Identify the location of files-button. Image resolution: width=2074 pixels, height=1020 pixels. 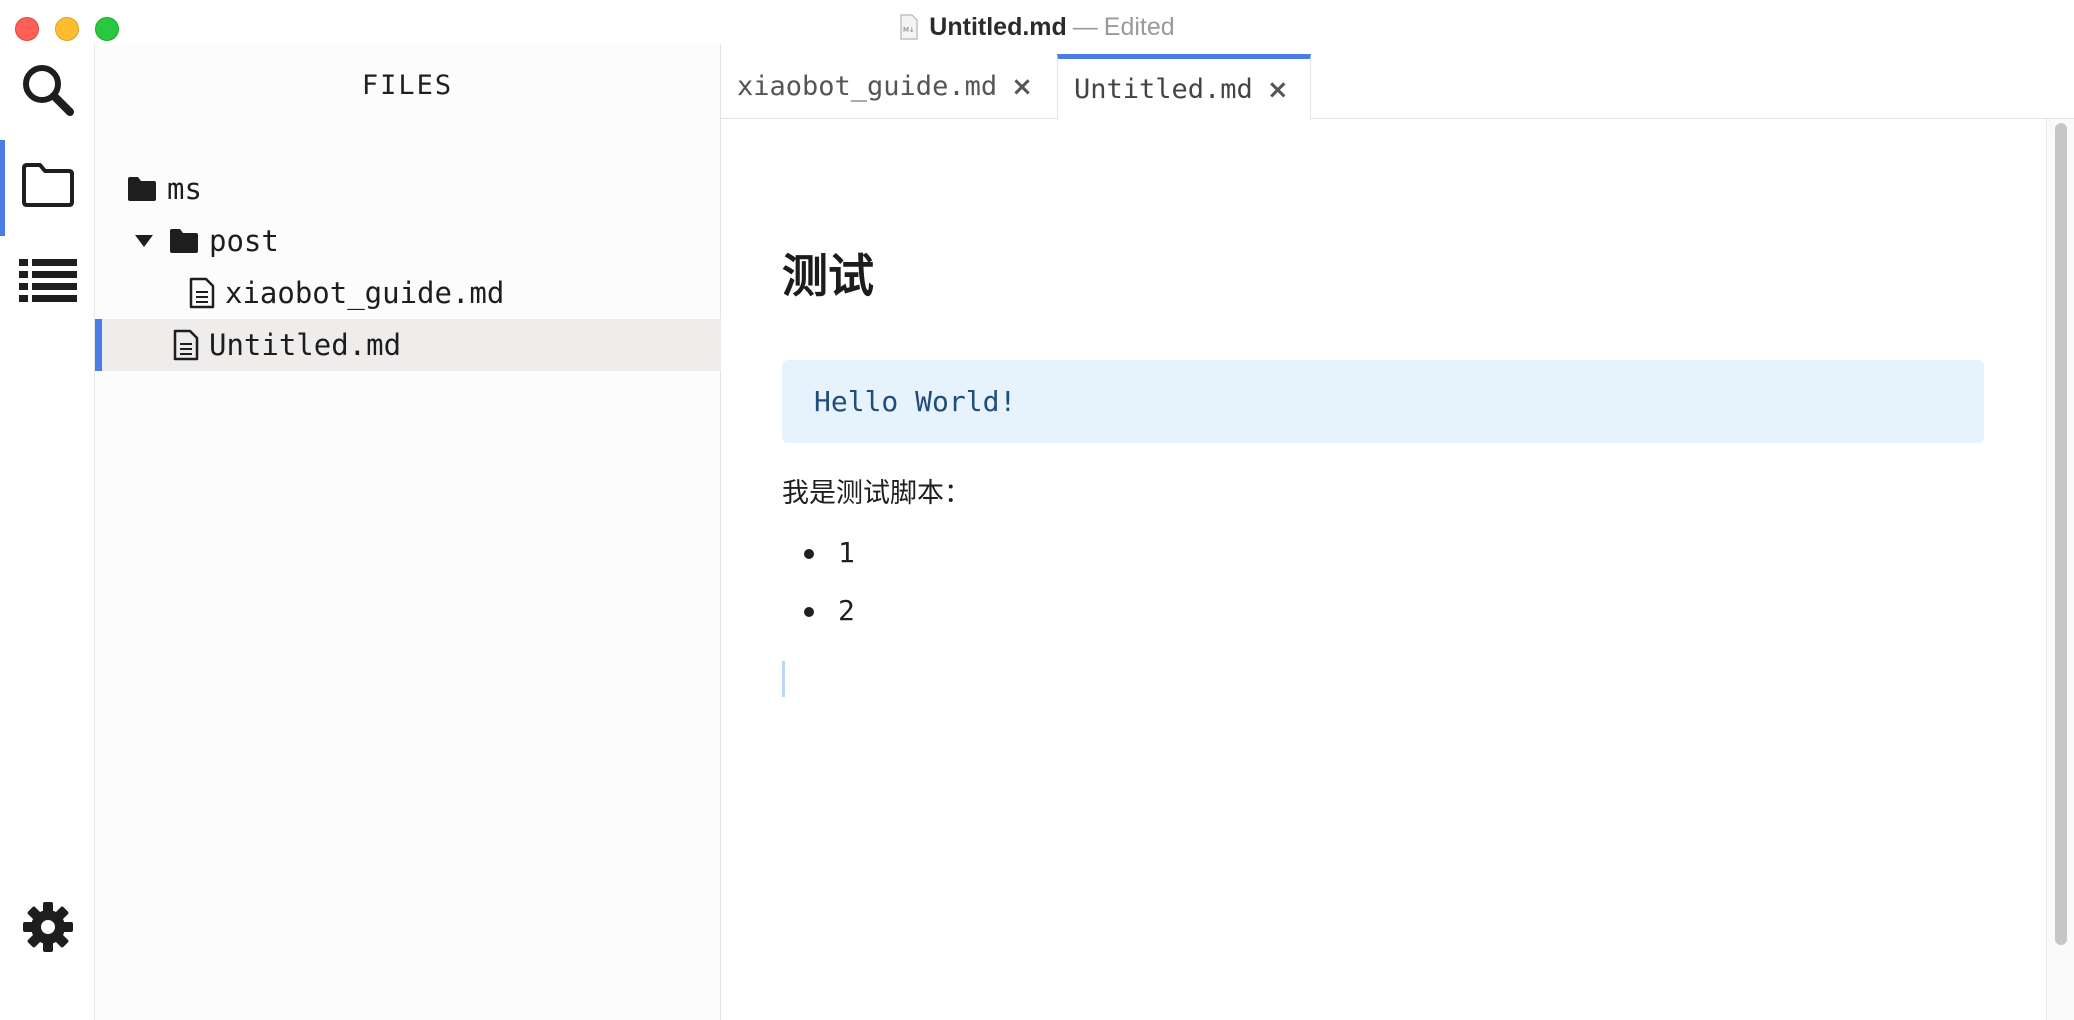
(47, 188).